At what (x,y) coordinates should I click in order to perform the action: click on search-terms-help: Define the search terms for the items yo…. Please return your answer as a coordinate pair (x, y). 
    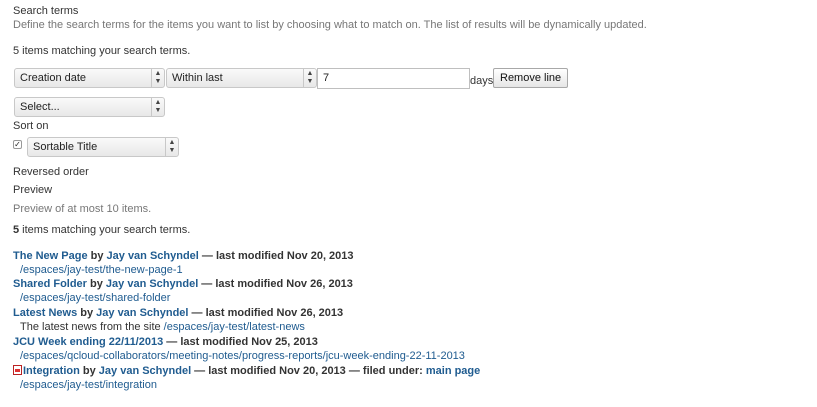
    Looking at the image, I should click on (330, 25).